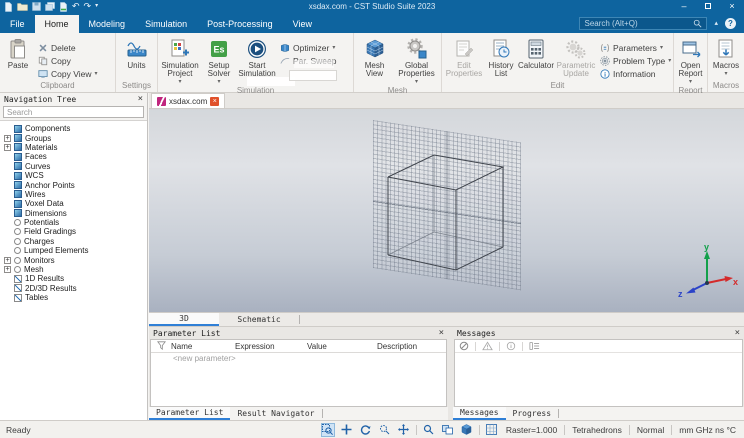  Describe the element at coordinates (96, 6) in the screenshot. I see `qat-more-icon: ▾` at that location.